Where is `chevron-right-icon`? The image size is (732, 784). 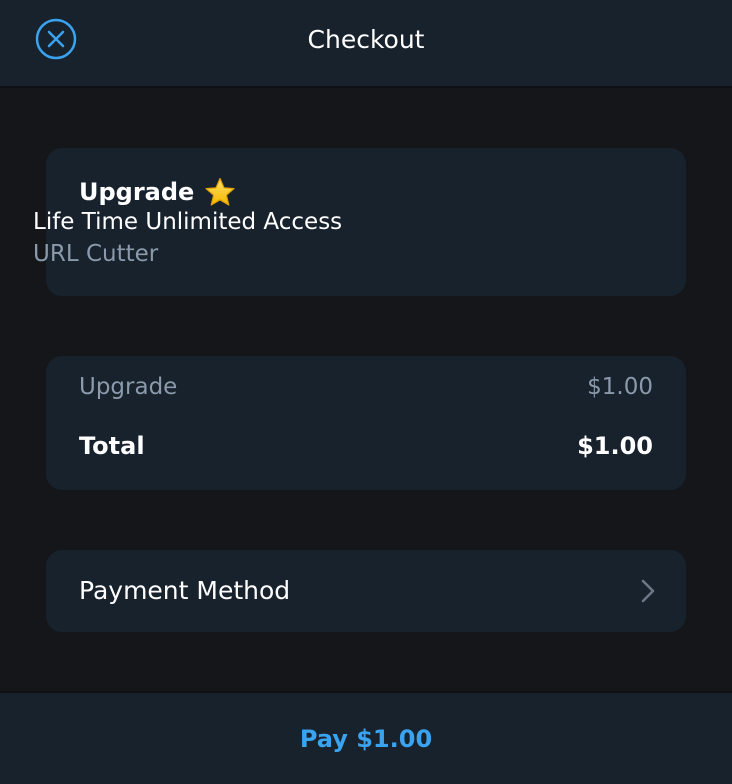 chevron-right-icon is located at coordinates (648, 591).